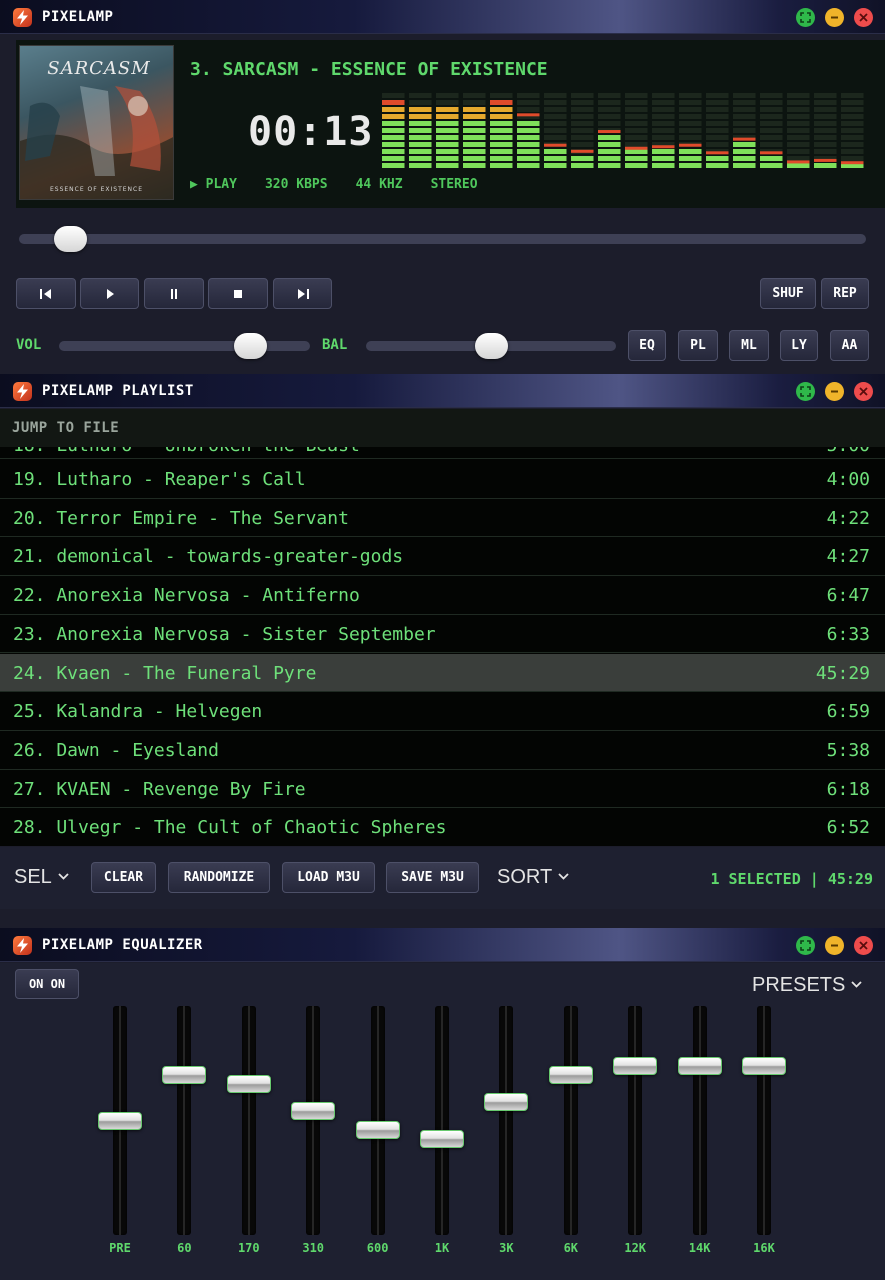  Describe the element at coordinates (442, 789) in the screenshot. I see `list-item: 27. KVAEN - Revenge By Fire 6:18` at that location.